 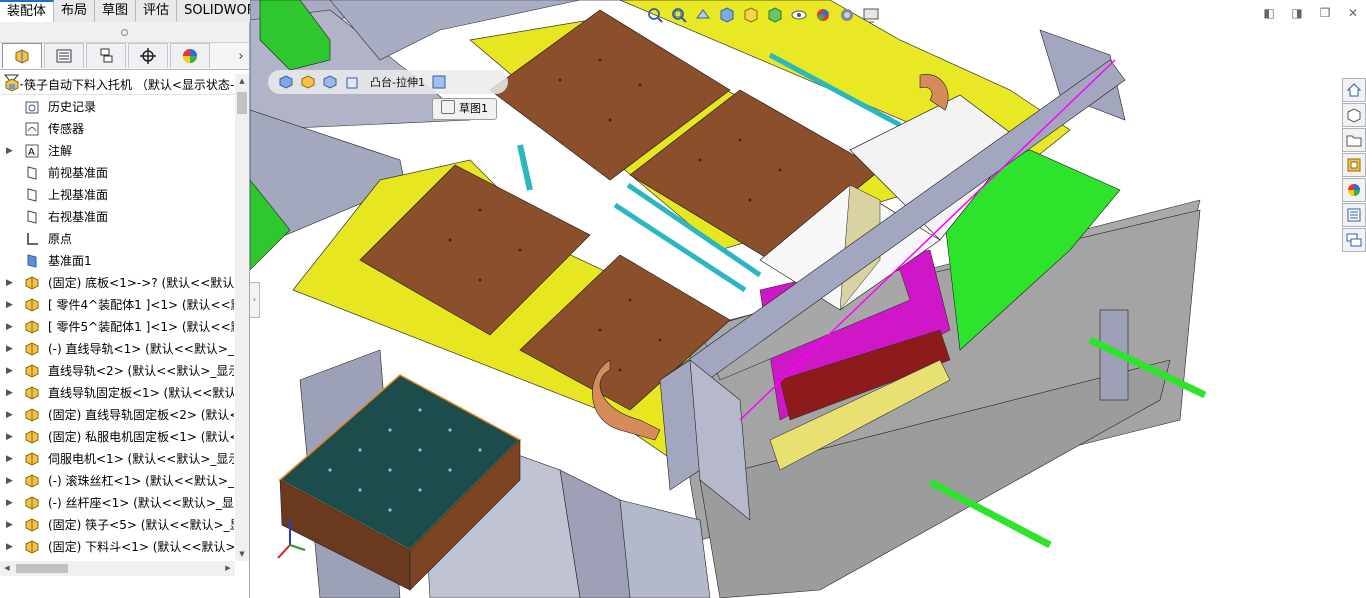 What do you see at coordinates (241, 56) in the screenshot?
I see `panel-tabs-scroll-right: ›` at bounding box center [241, 56].